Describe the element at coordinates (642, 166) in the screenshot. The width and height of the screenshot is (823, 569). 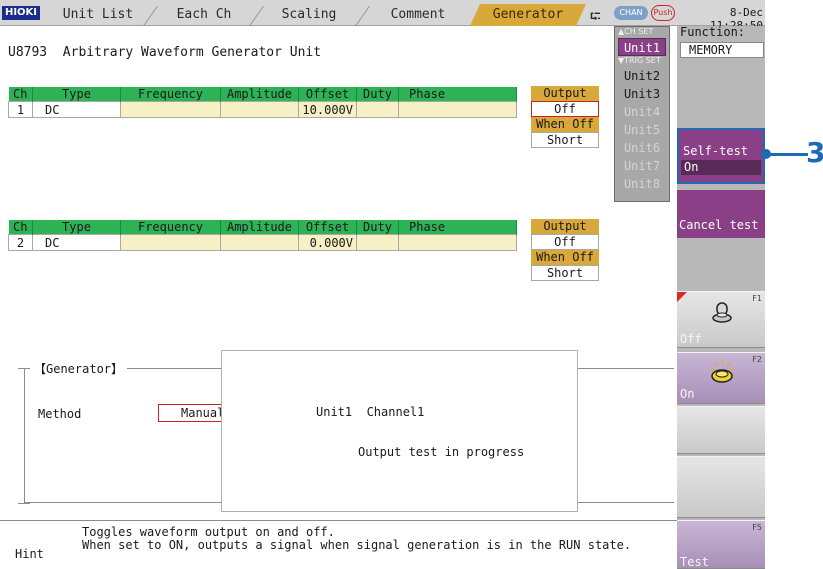
I see `unit-item: Unit7` at that location.